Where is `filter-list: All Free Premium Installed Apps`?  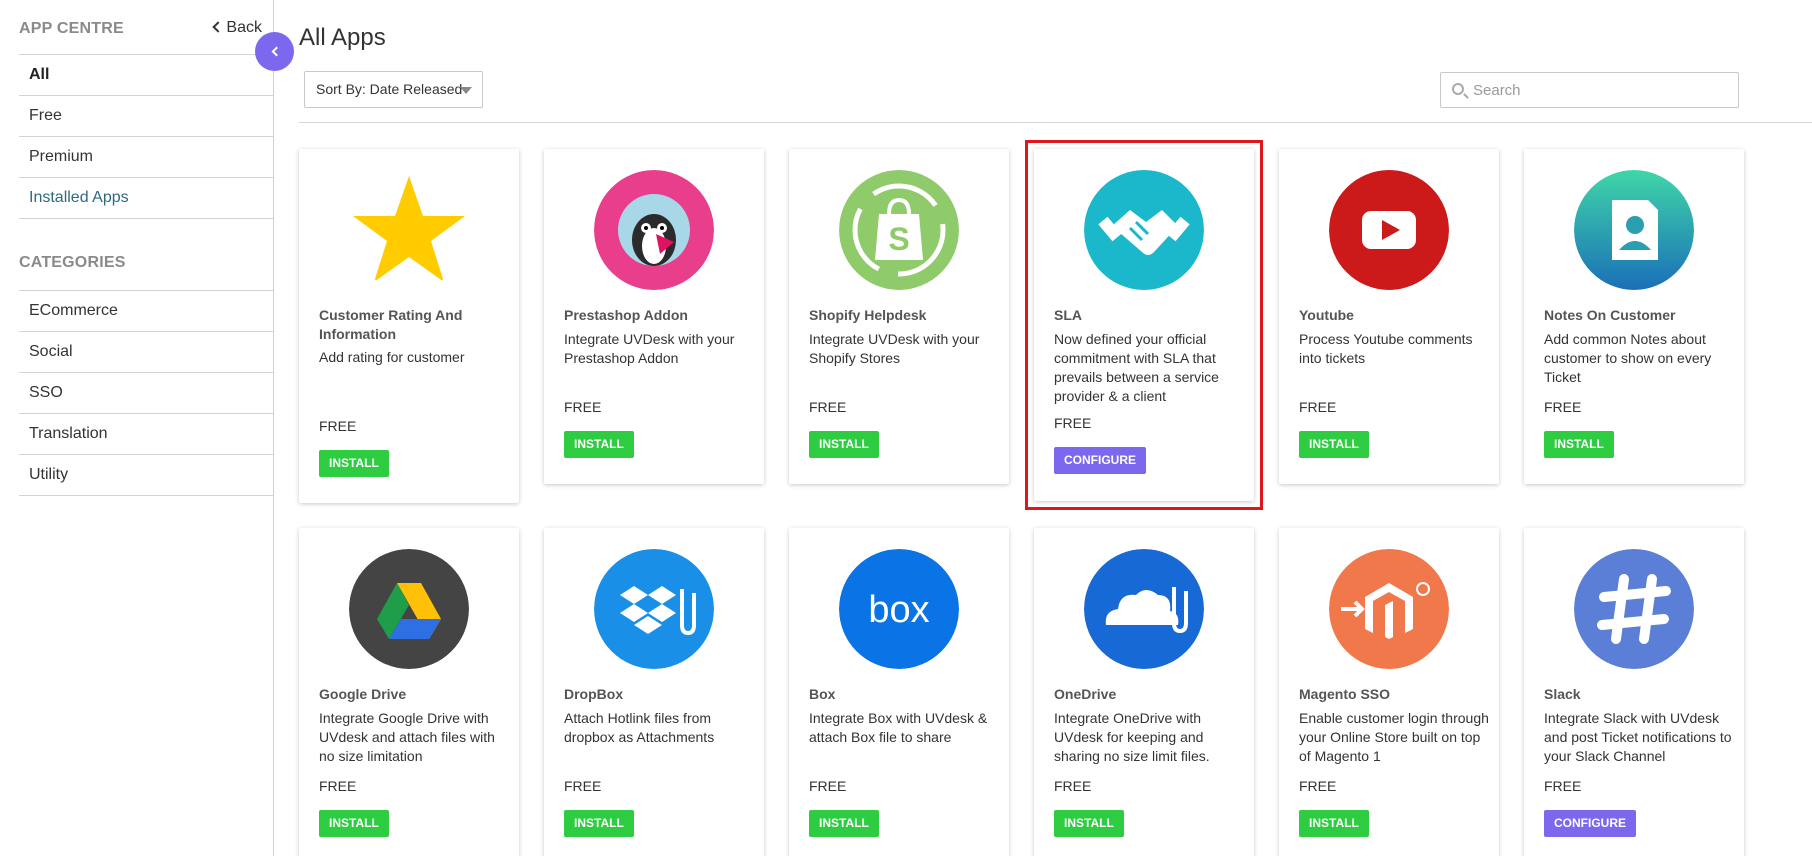
filter-list: All Free Premium Installed Apps is located at coordinates (146, 136).